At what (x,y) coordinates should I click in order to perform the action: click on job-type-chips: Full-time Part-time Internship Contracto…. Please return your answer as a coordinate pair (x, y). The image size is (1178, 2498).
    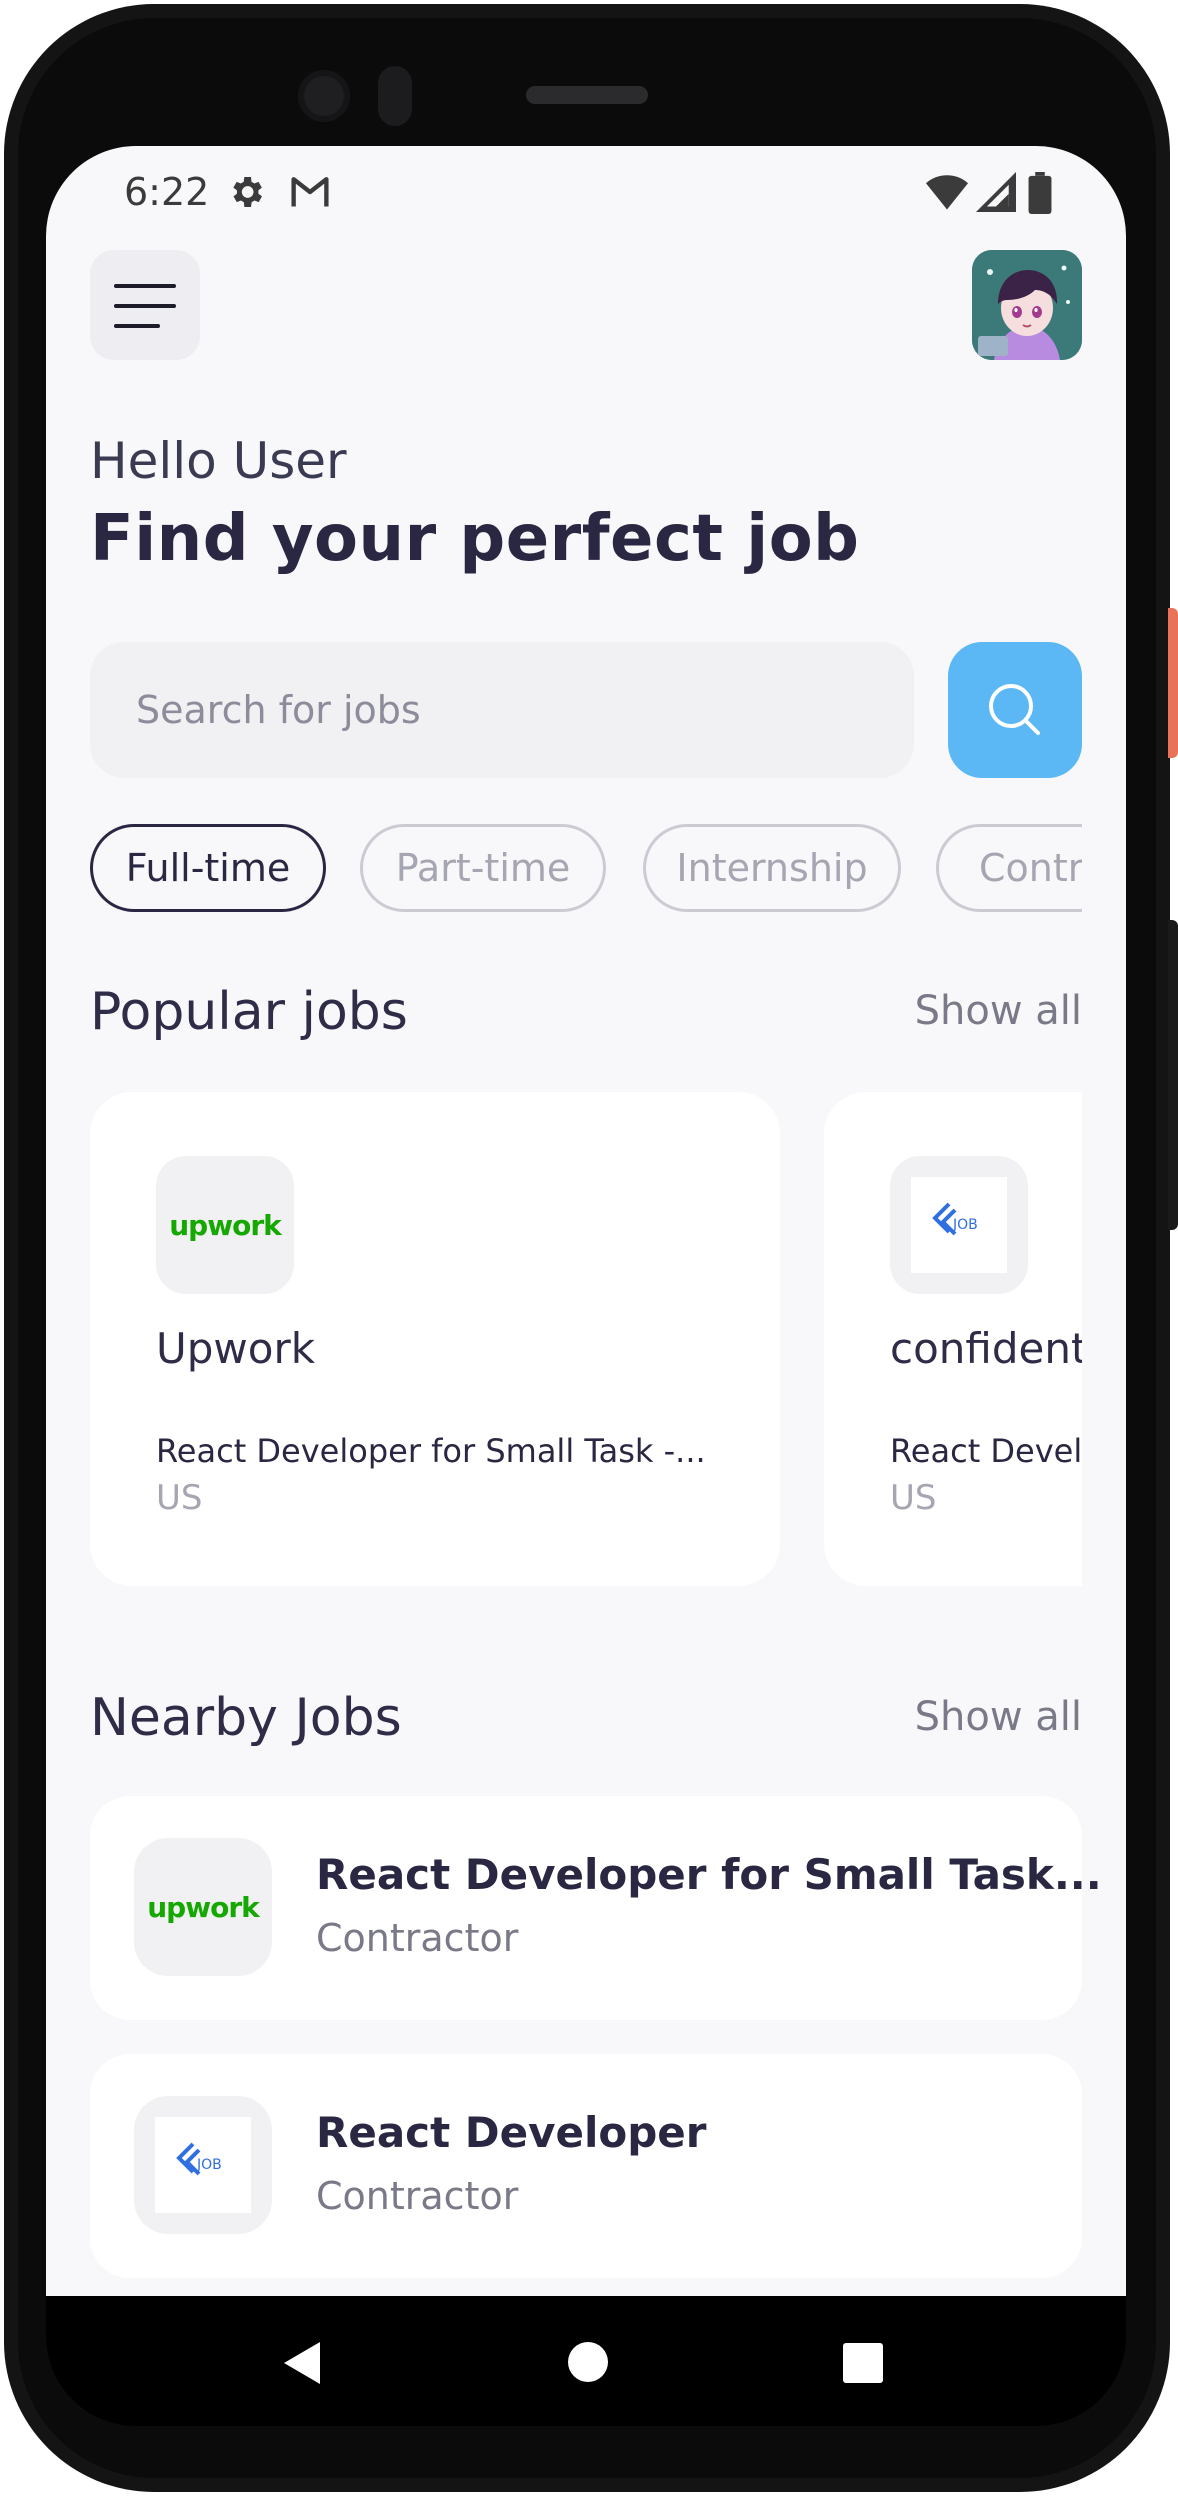
    Looking at the image, I should click on (586, 869).